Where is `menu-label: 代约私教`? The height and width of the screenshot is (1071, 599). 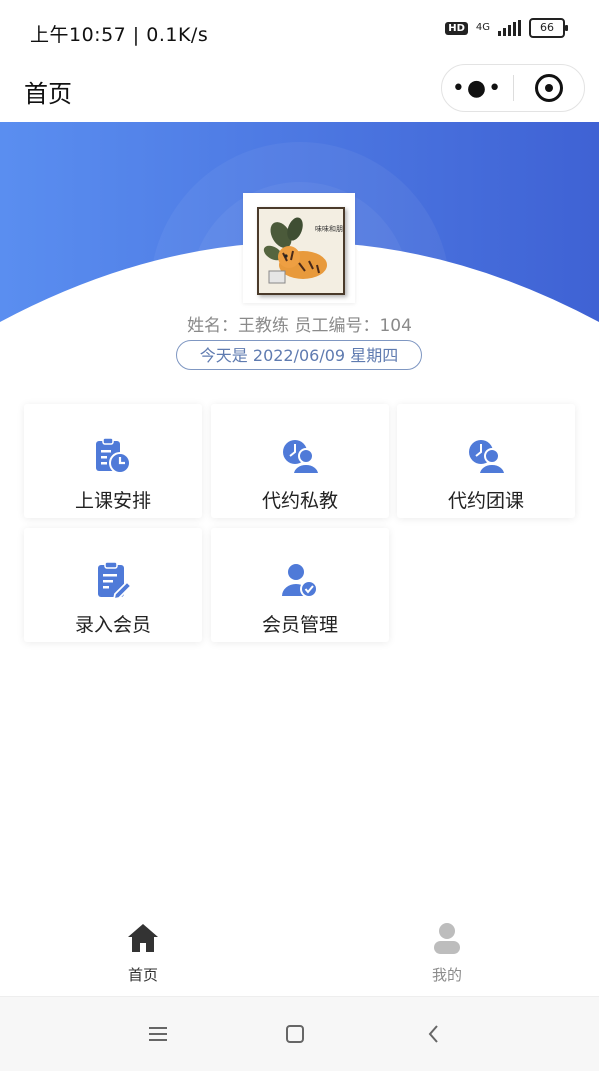 menu-label: 代约私教 is located at coordinates (299, 501).